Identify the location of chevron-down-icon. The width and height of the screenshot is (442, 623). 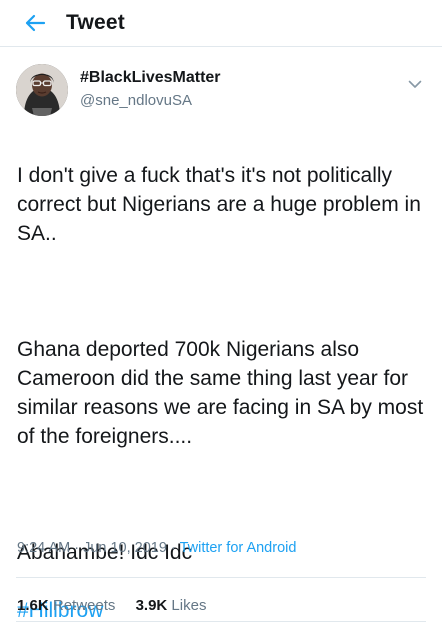
(415, 84).